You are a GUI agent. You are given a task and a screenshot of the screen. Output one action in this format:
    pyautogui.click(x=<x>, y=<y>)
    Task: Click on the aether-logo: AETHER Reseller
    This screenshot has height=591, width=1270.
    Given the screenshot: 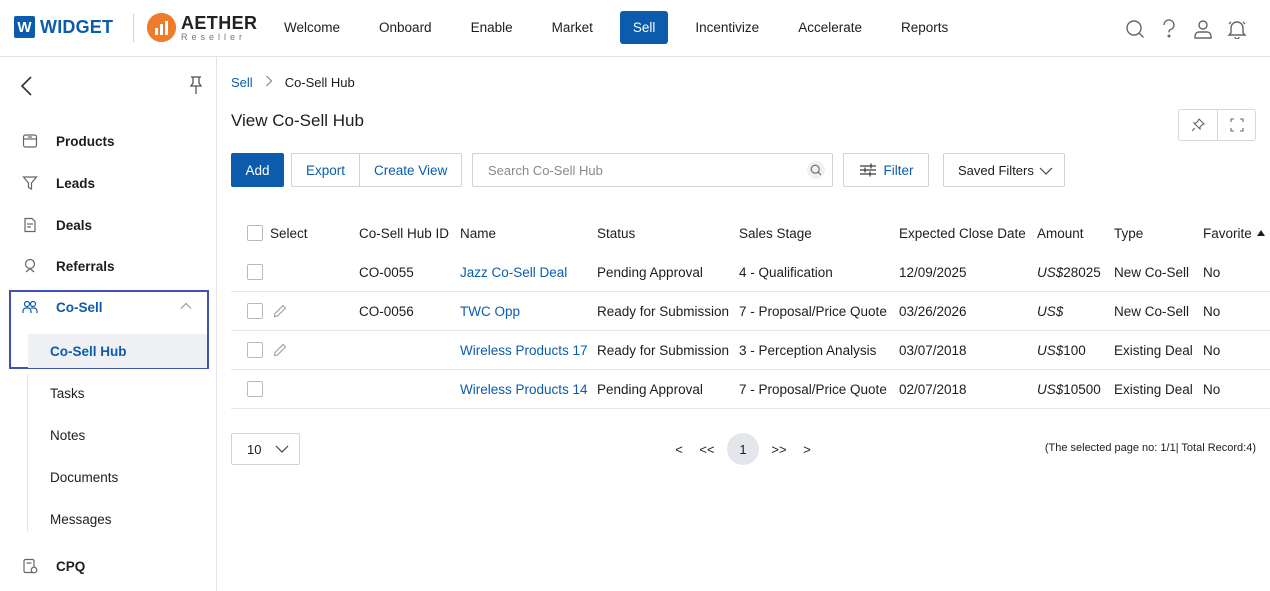 What is the action you would take?
    pyautogui.click(x=202, y=27)
    